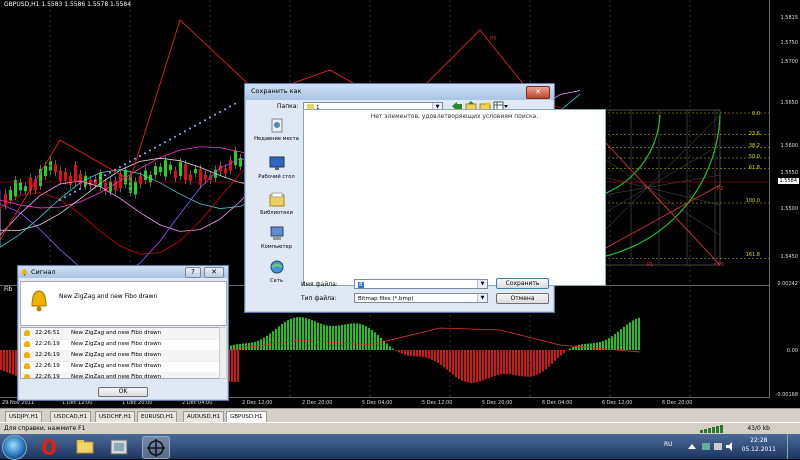 Image resolution: width=800 pixels, height=460 pixels. I want to click on computer-icon, so click(276, 233).